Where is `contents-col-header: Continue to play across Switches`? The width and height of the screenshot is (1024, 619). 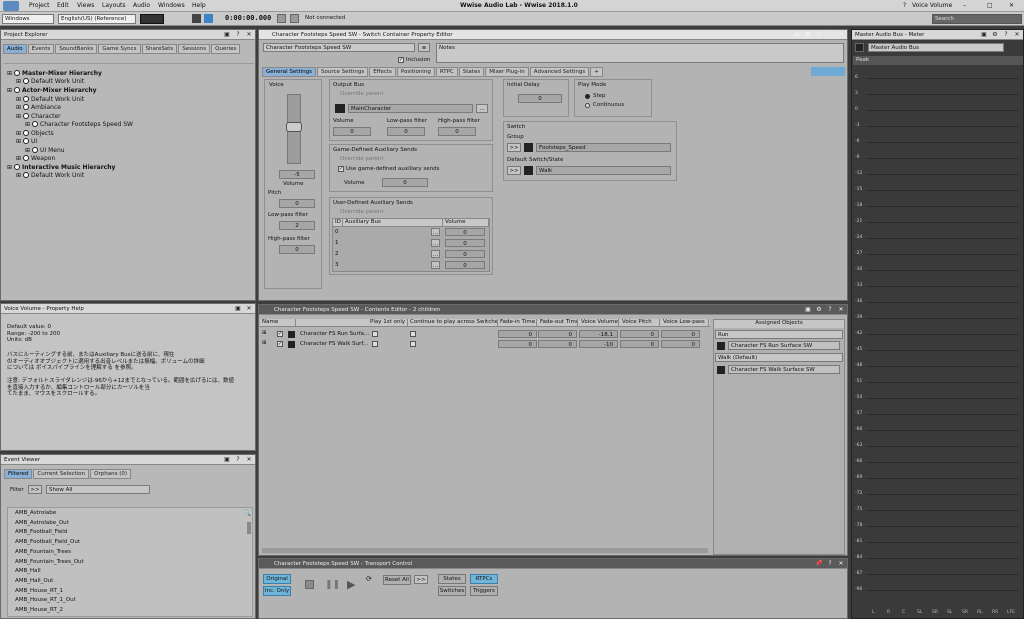
contents-col-header: Continue to play across Switches is located at coordinates (453, 323).